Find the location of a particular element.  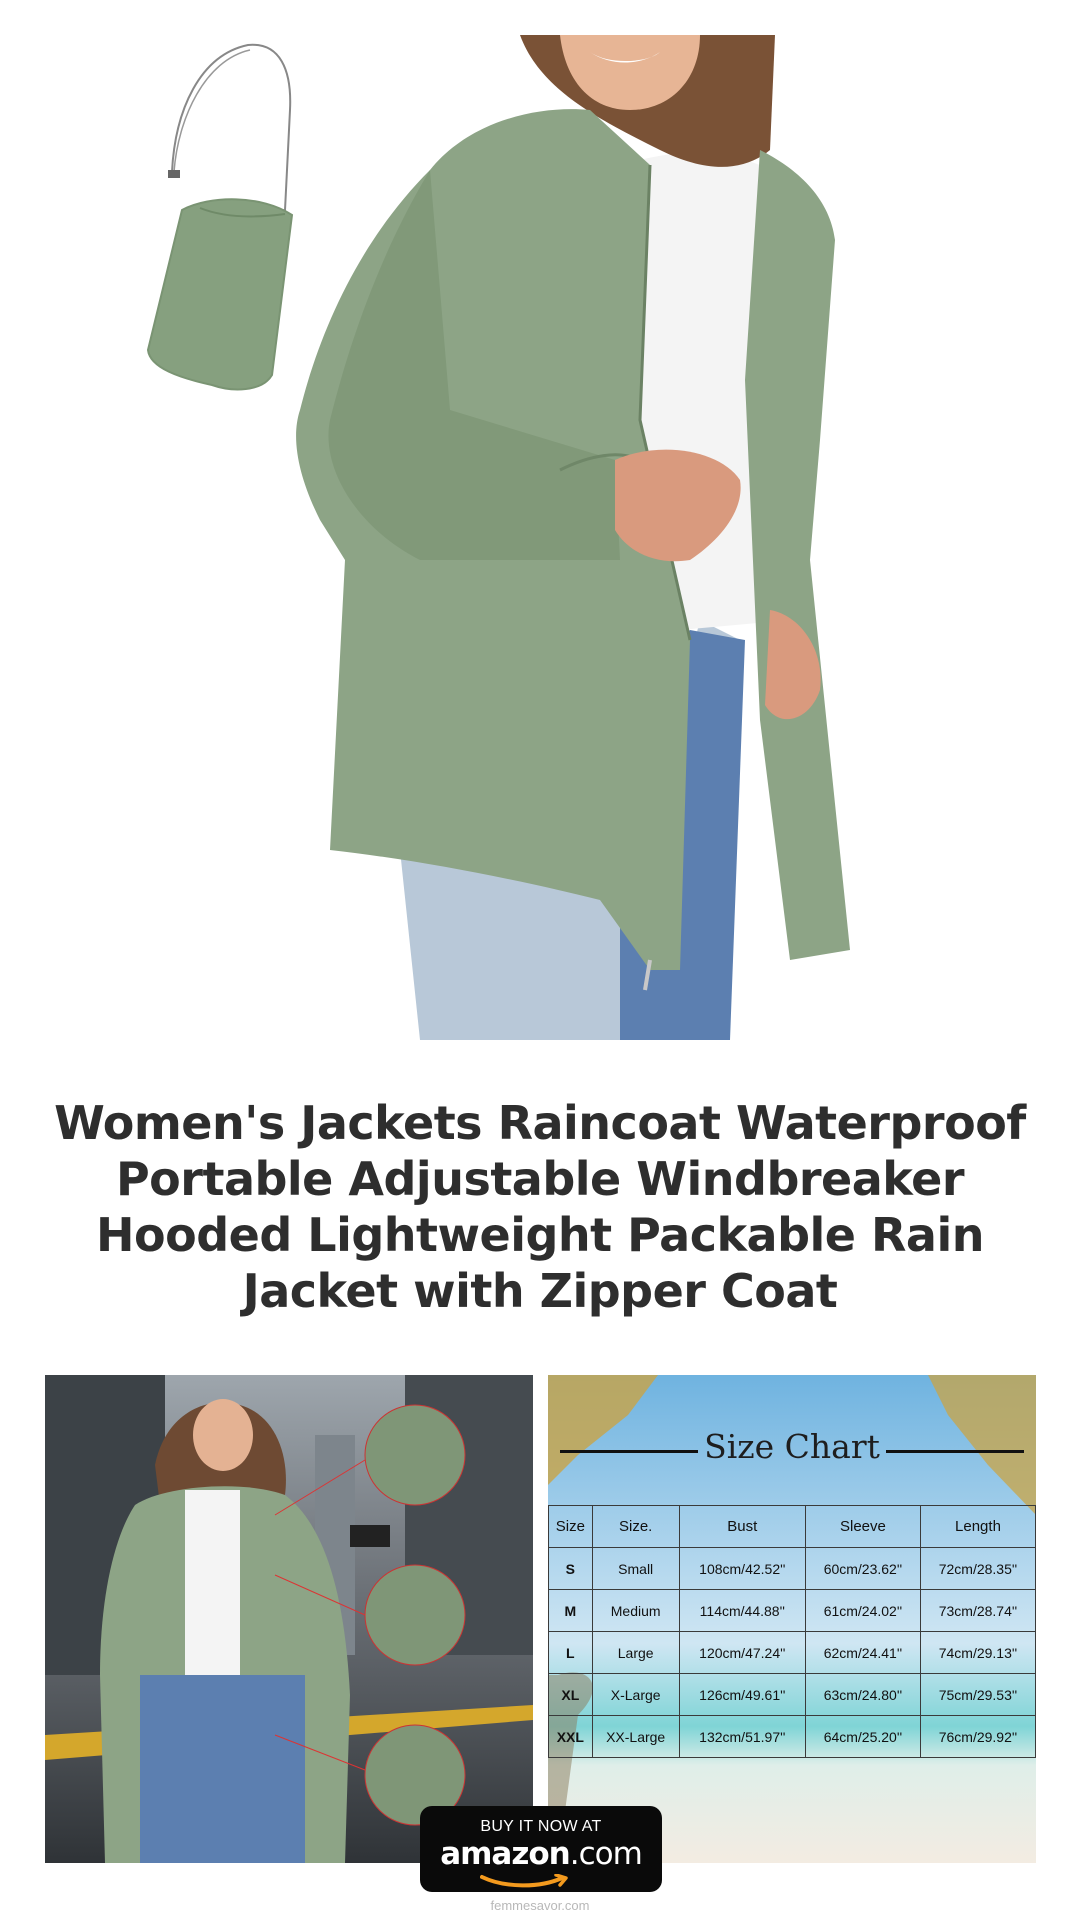

table-cell: 76cm/29.92'' is located at coordinates (977, 1736).